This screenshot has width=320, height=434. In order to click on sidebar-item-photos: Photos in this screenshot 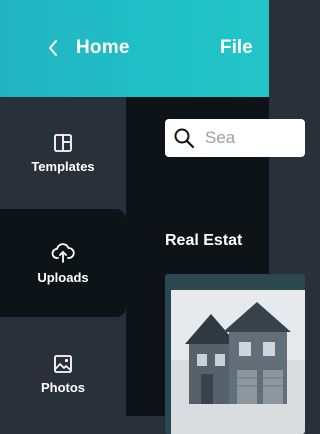, I will do `click(63, 374)`.